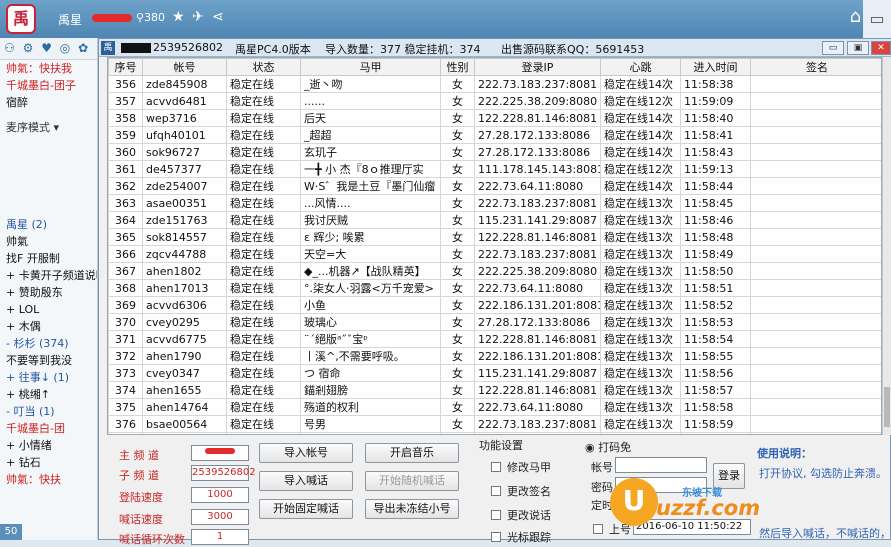 The width and height of the screenshot is (891, 547). I want to click on account-input, so click(661, 465).